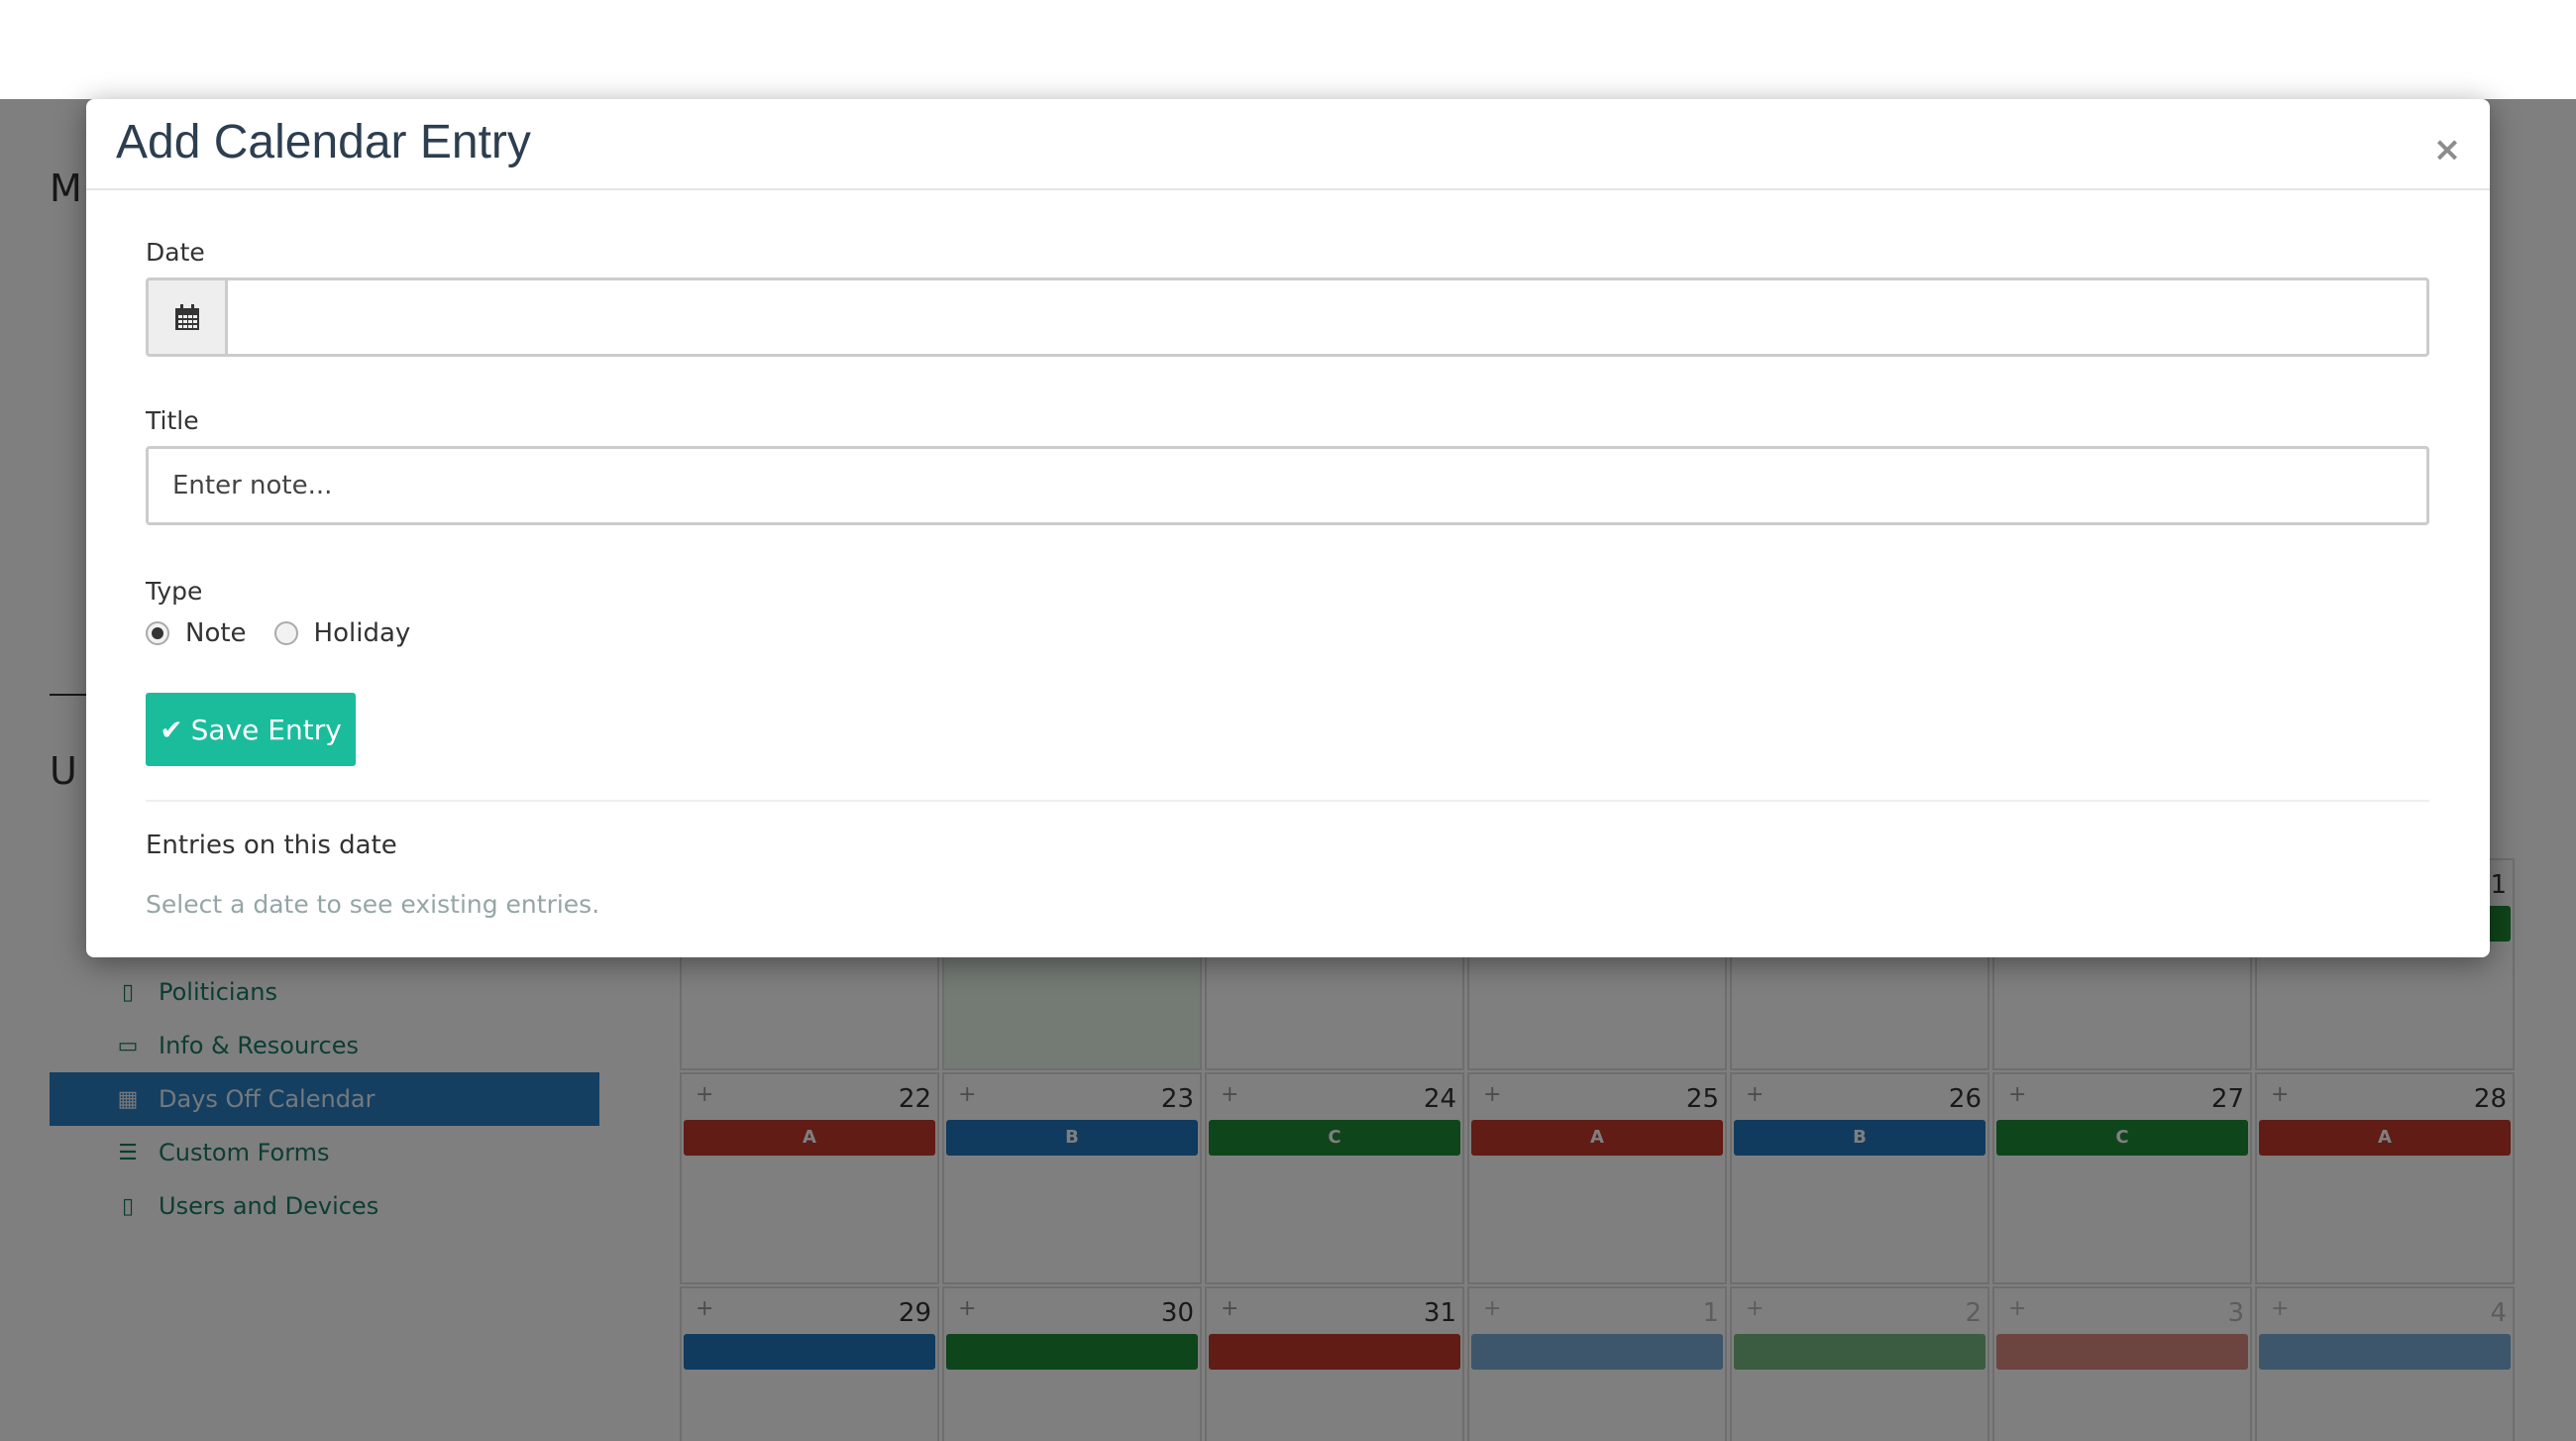 The image size is (2576, 1441). I want to click on type-label: Type, so click(175, 591).